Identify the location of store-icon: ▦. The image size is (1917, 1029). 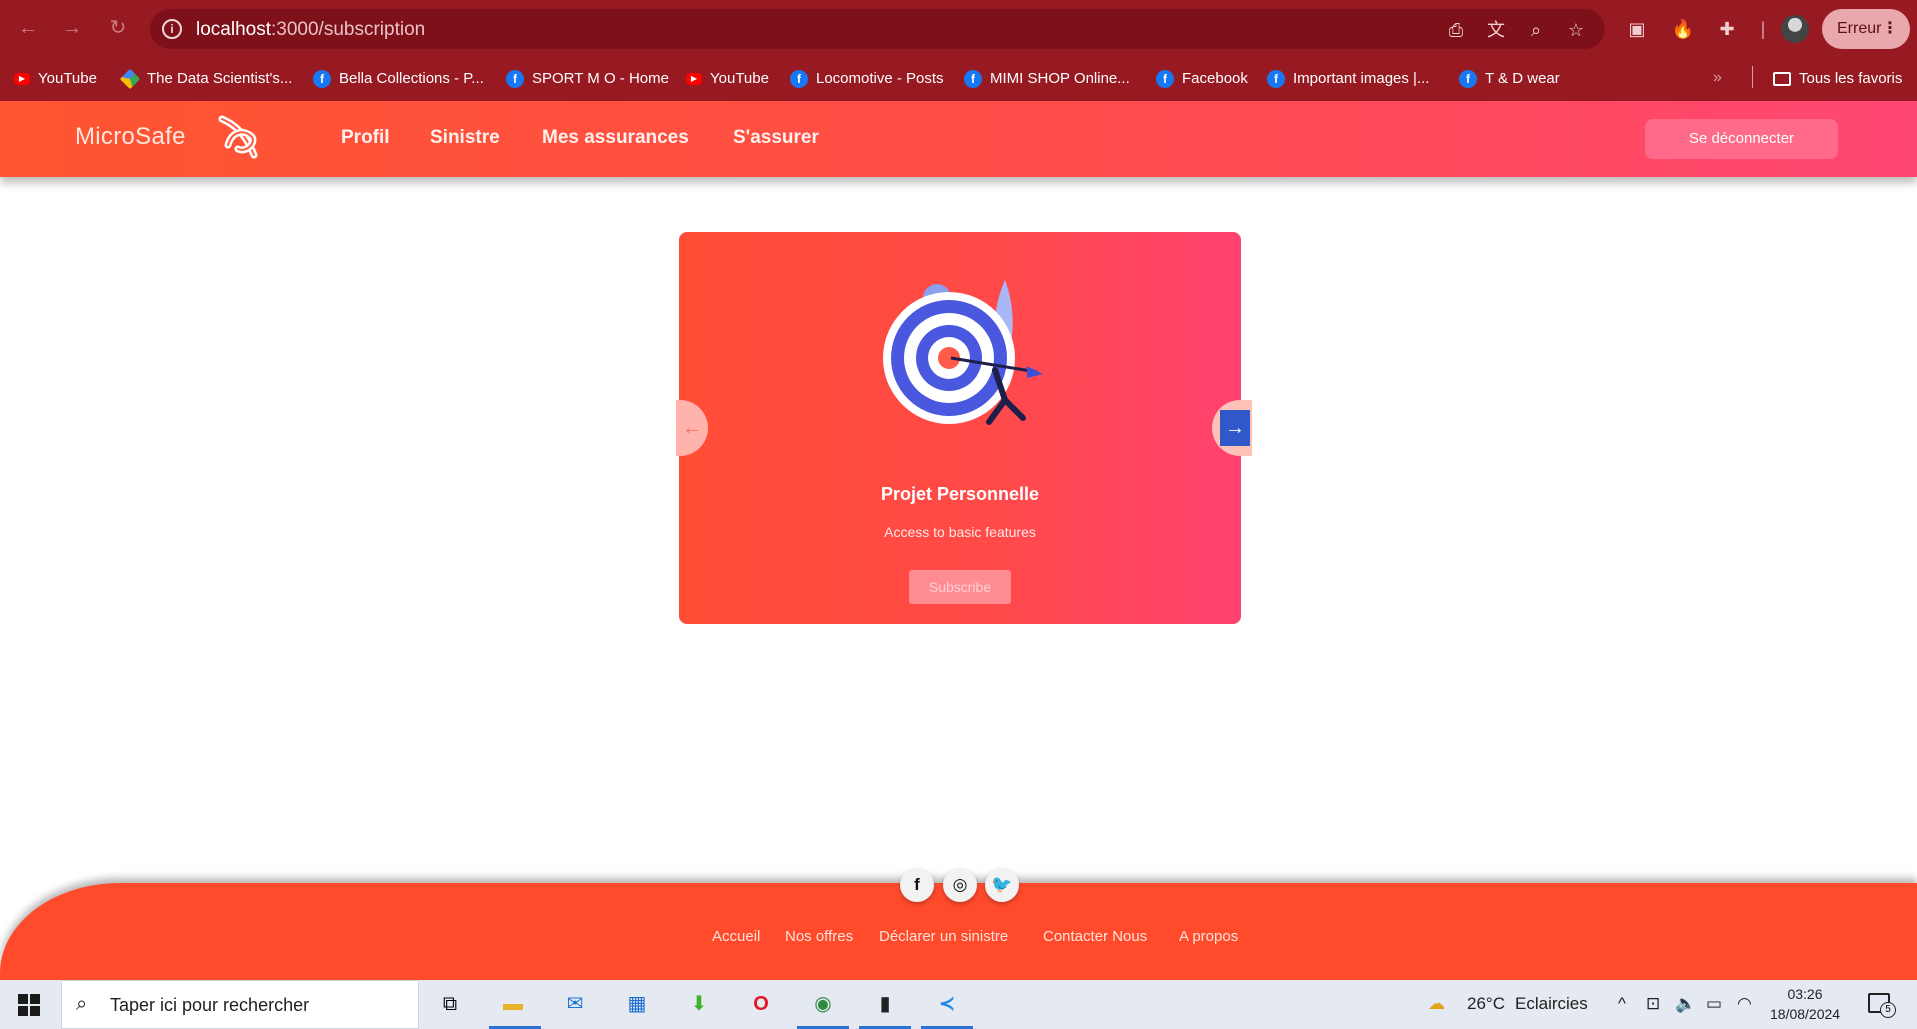
(637, 1004).